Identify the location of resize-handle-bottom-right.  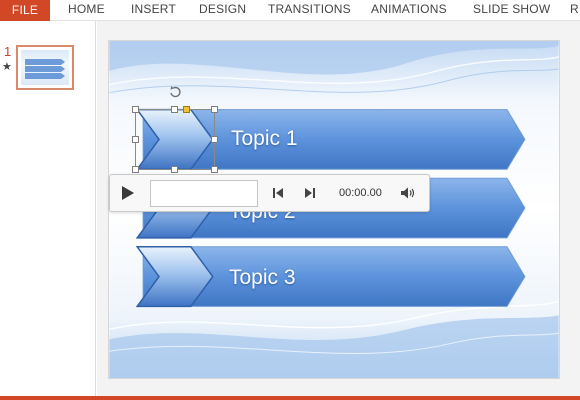
(214, 169).